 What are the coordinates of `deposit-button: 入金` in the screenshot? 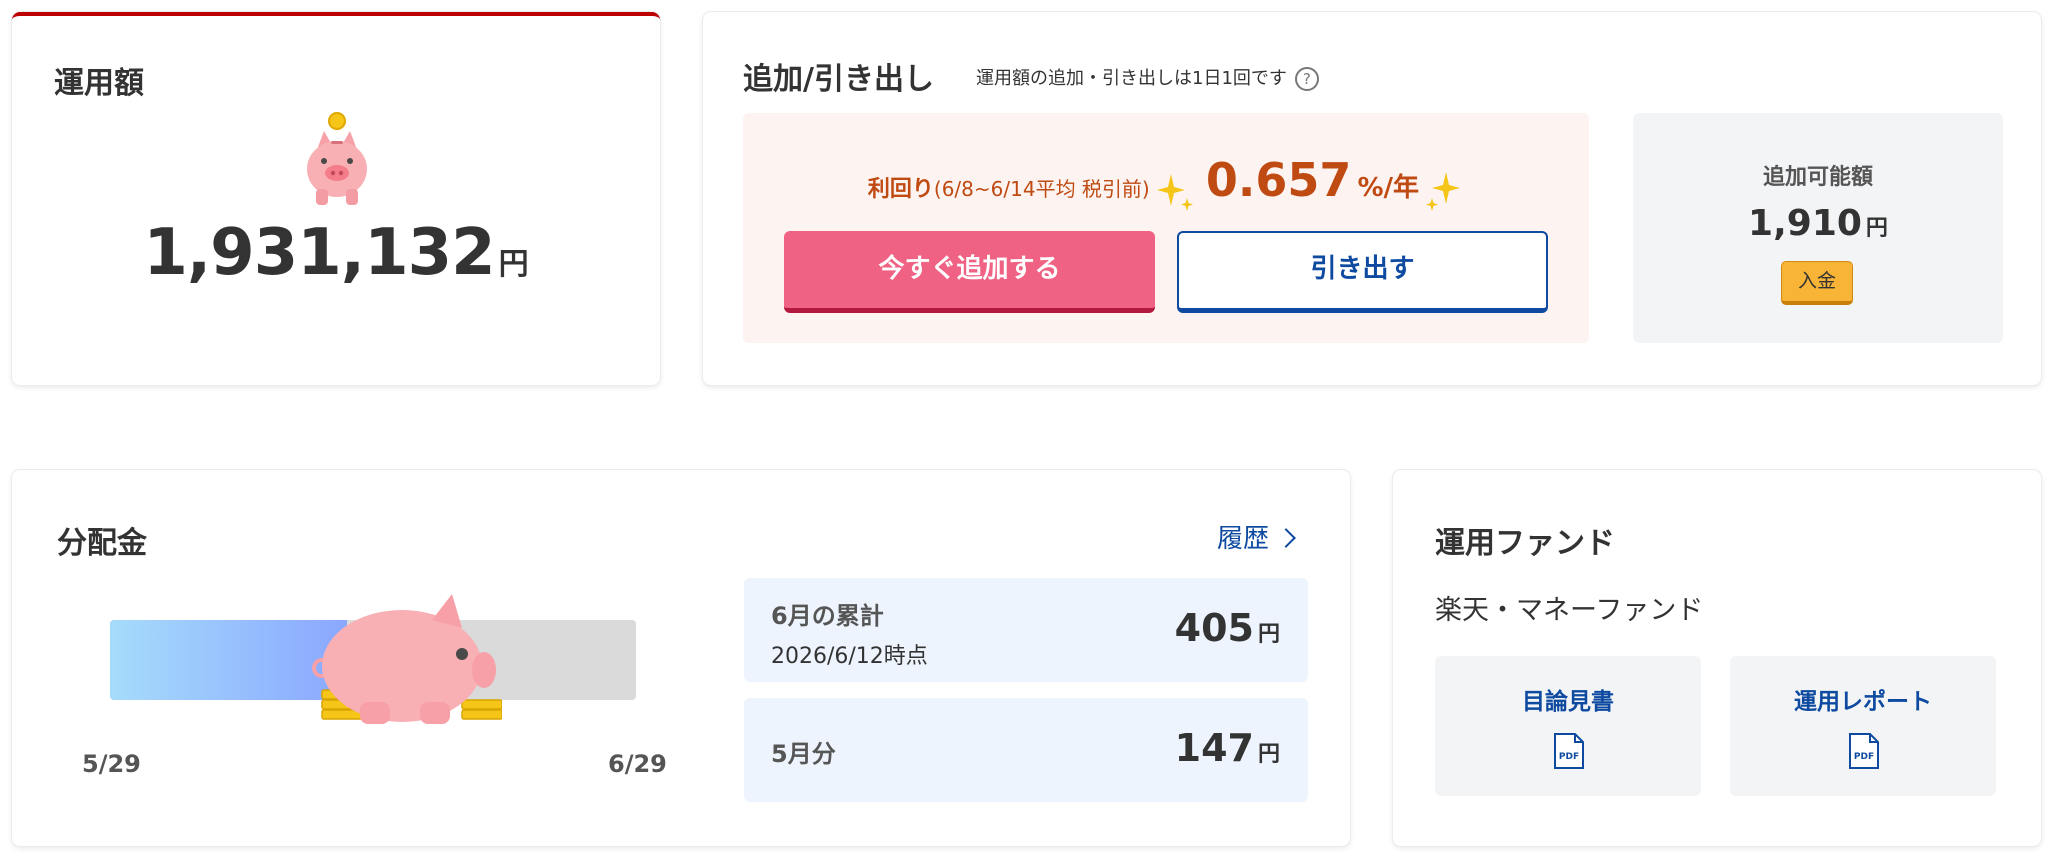 It's located at (1817, 283).